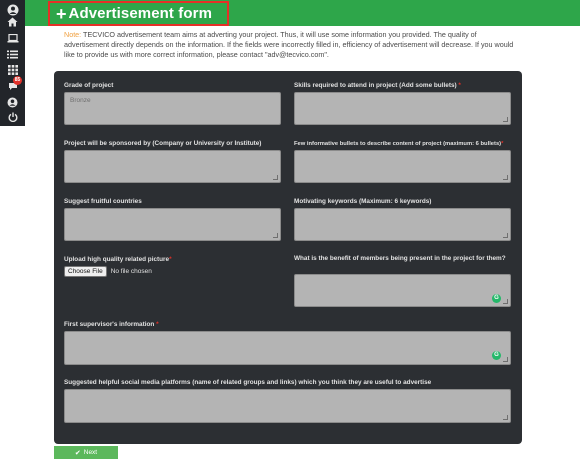 This screenshot has width=580, height=466. Describe the element at coordinates (12, 70) in the screenshot. I see `grid-icon` at that location.